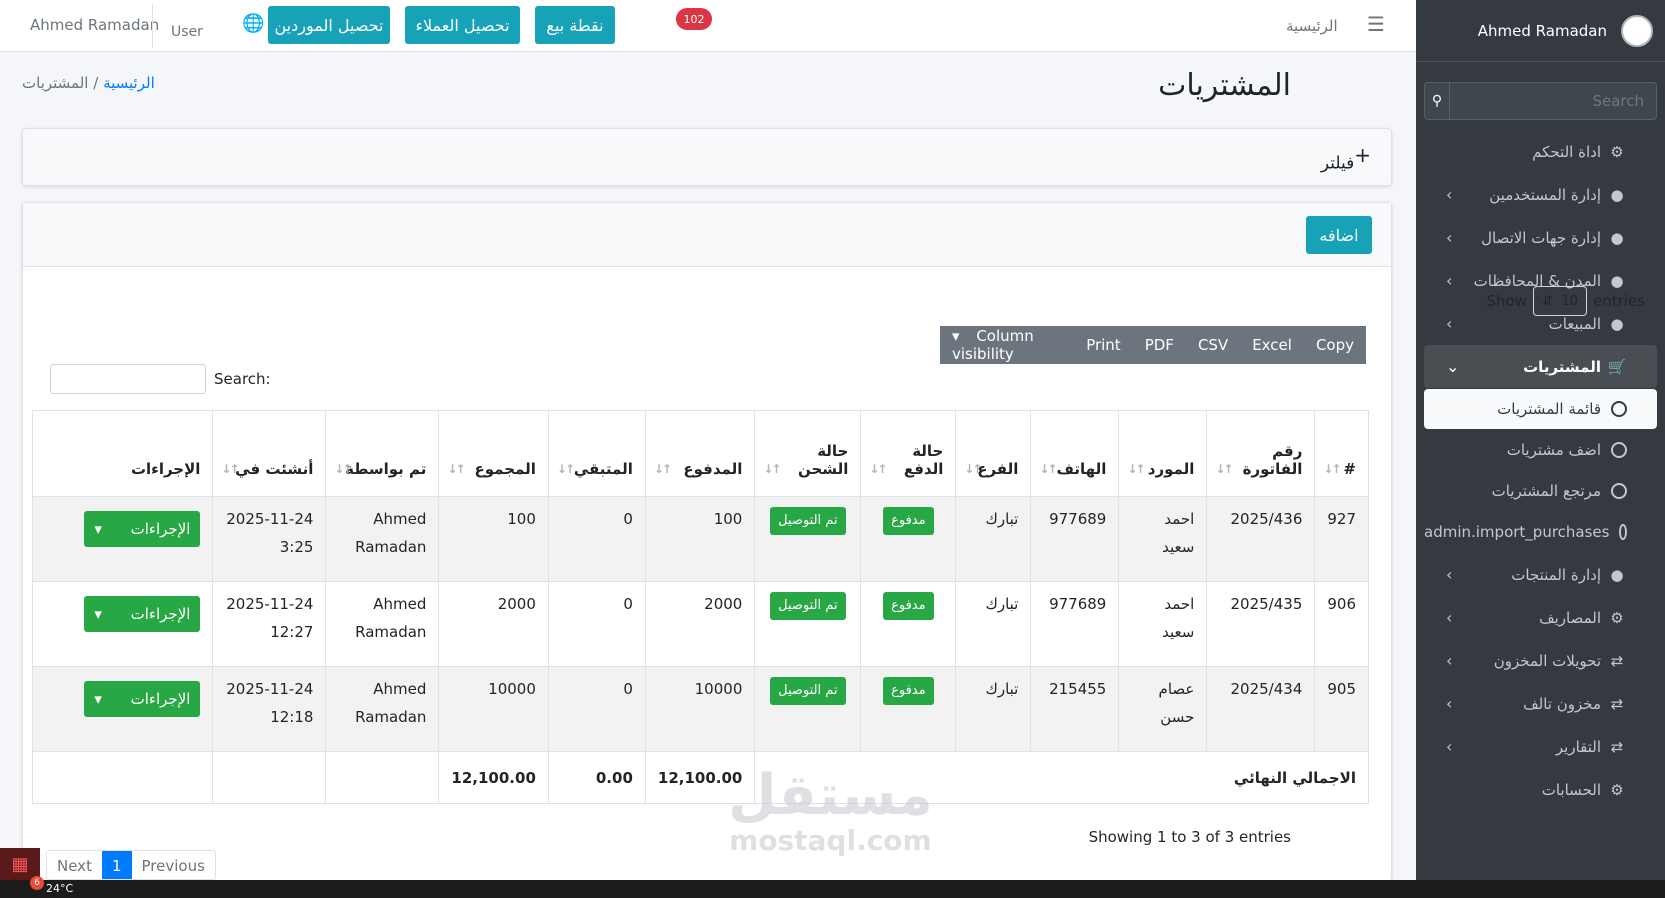 This screenshot has height=898, width=1665. I want to click on laravel-debug-icon: ▦, so click(20, 864).